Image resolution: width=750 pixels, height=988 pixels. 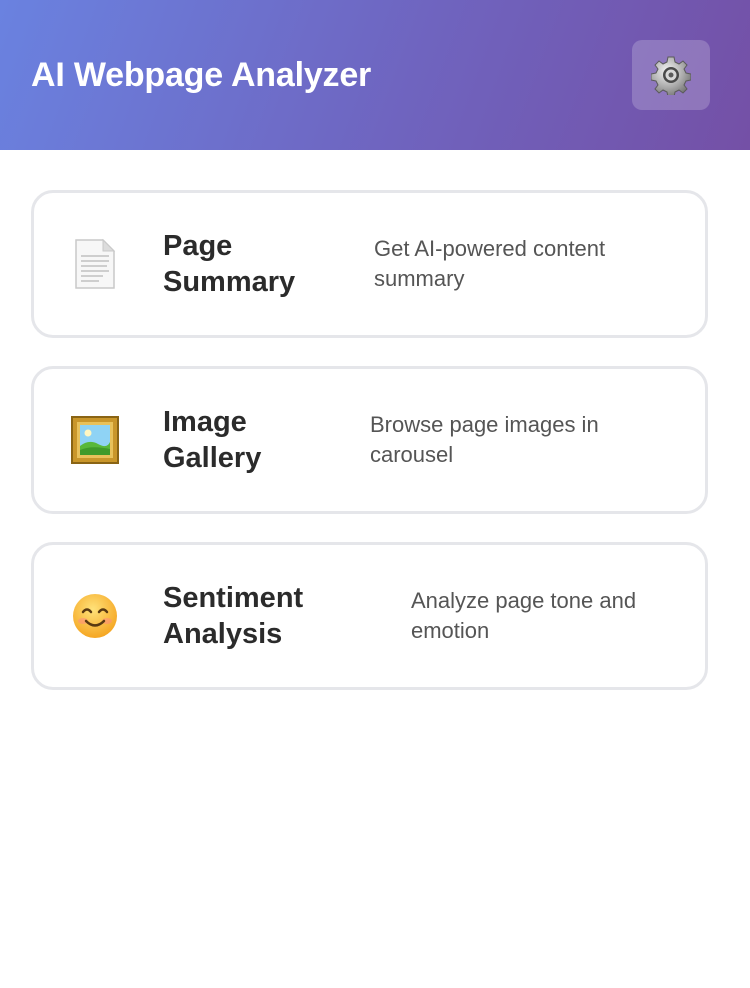 I want to click on card-title: Page Summary, so click(x=229, y=264).